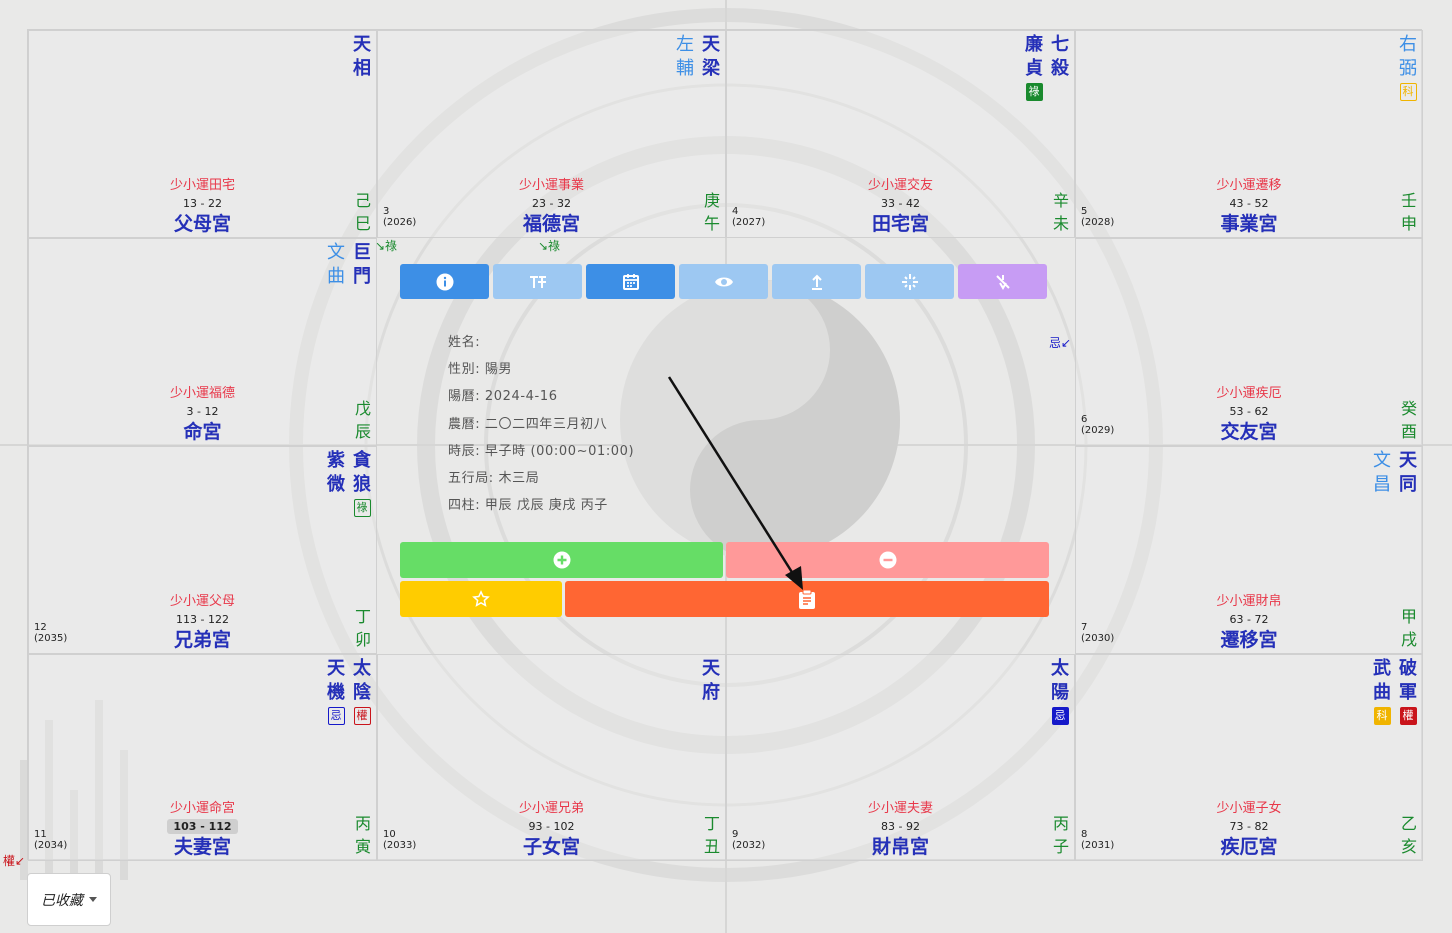 This screenshot has height=933, width=1452. Describe the element at coordinates (735, 483) in the screenshot. I see `annotation-arrow` at that location.